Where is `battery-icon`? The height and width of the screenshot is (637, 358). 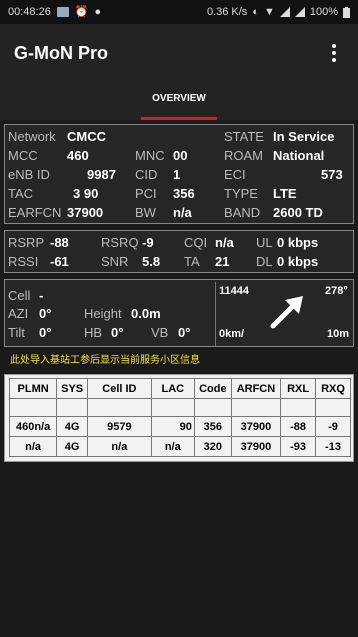
battery-icon is located at coordinates (346, 12).